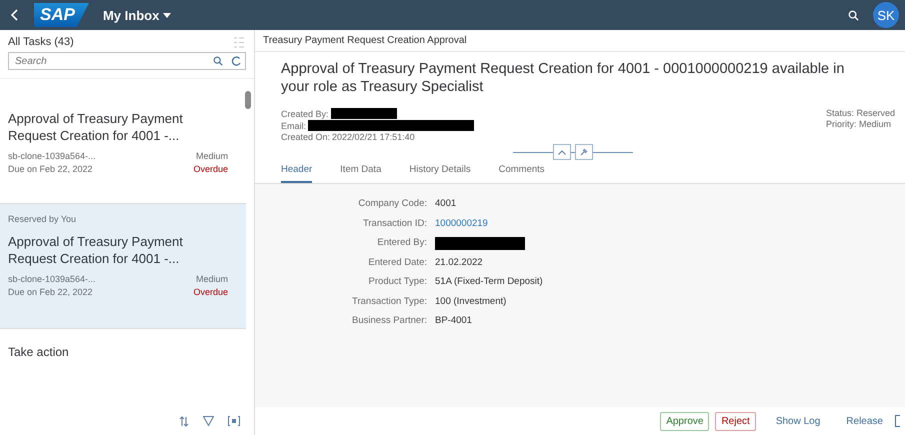  What do you see at coordinates (401, 243) in the screenshot?
I see `field-label: Entered By:` at bounding box center [401, 243].